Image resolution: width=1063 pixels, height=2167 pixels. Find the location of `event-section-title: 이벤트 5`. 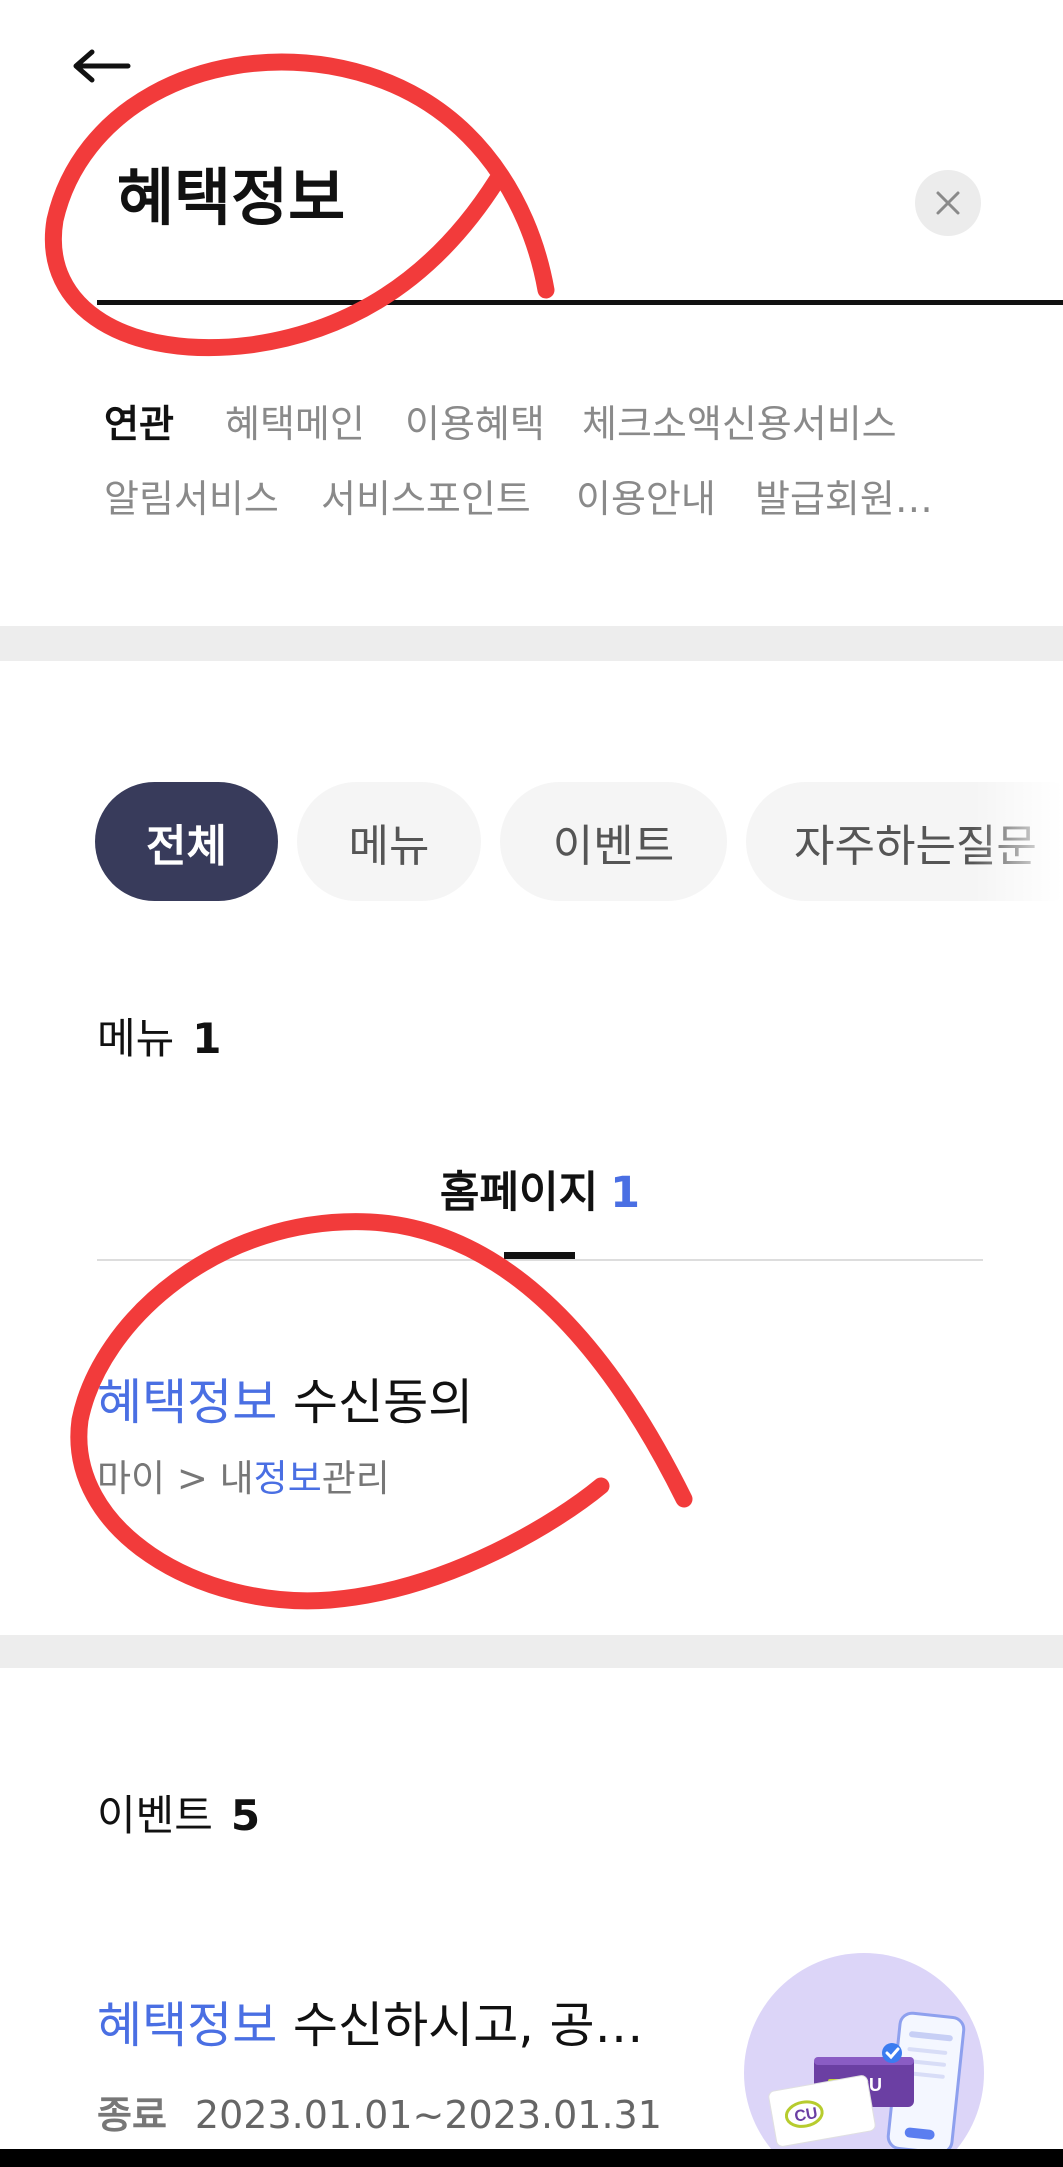

event-section-title: 이벤트 5 is located at coordinates (178, 1816).